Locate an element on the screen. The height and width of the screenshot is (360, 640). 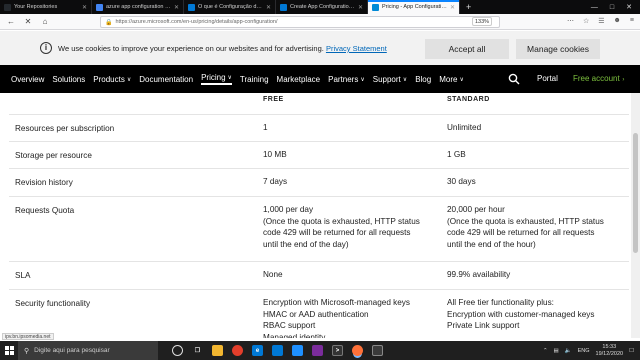
cell-line: RBAC support is located at coordinates (289, 325).